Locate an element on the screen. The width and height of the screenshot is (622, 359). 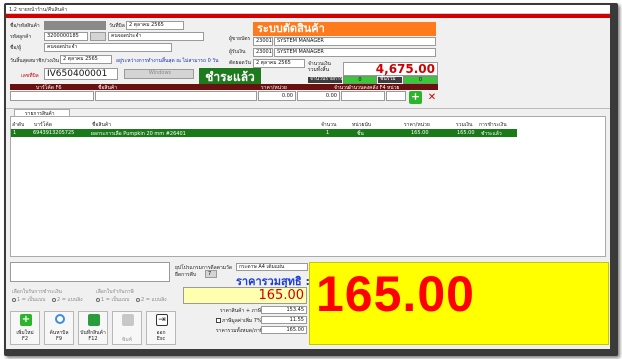
subtotal-value: 153.45 is located at coordinates (284, 310).